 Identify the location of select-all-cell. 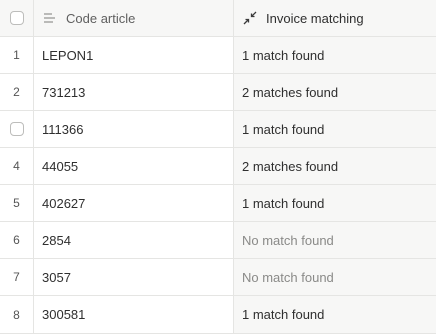
(17, 18).